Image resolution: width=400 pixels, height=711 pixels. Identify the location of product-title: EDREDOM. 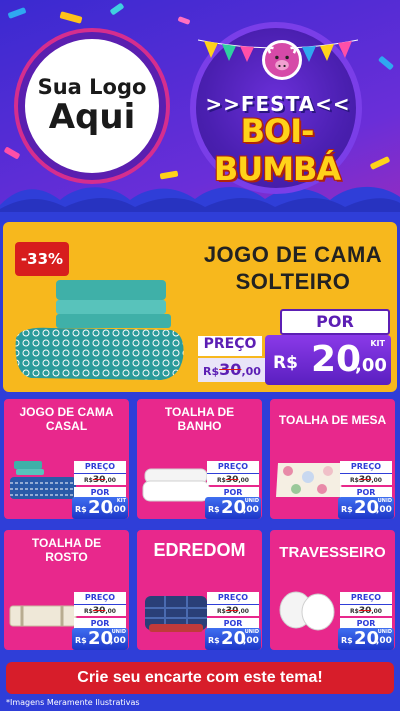
(199, 550).